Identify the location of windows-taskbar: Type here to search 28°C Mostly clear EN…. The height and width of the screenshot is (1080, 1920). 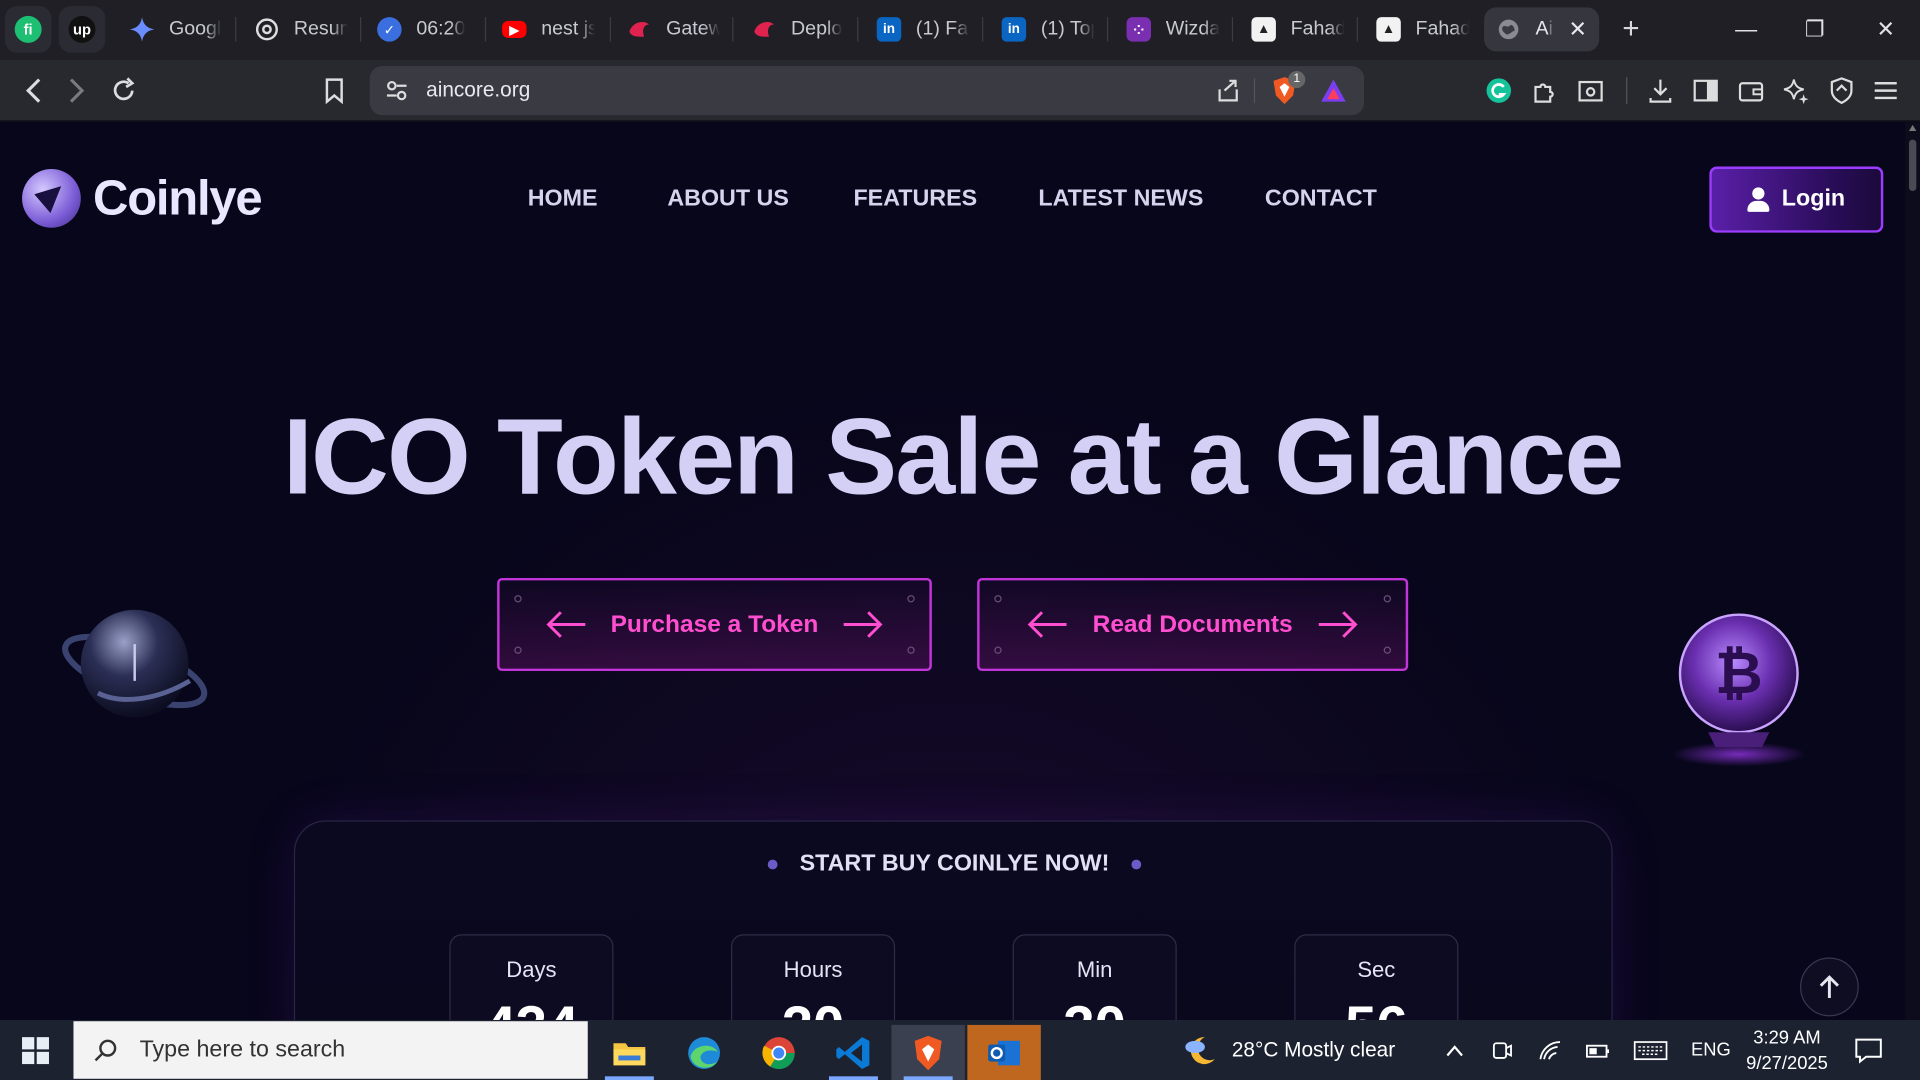
(960, 1050).